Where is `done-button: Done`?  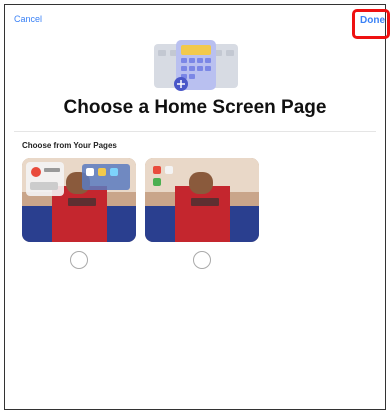
done-button: Done is located at coordinates (372, 20).